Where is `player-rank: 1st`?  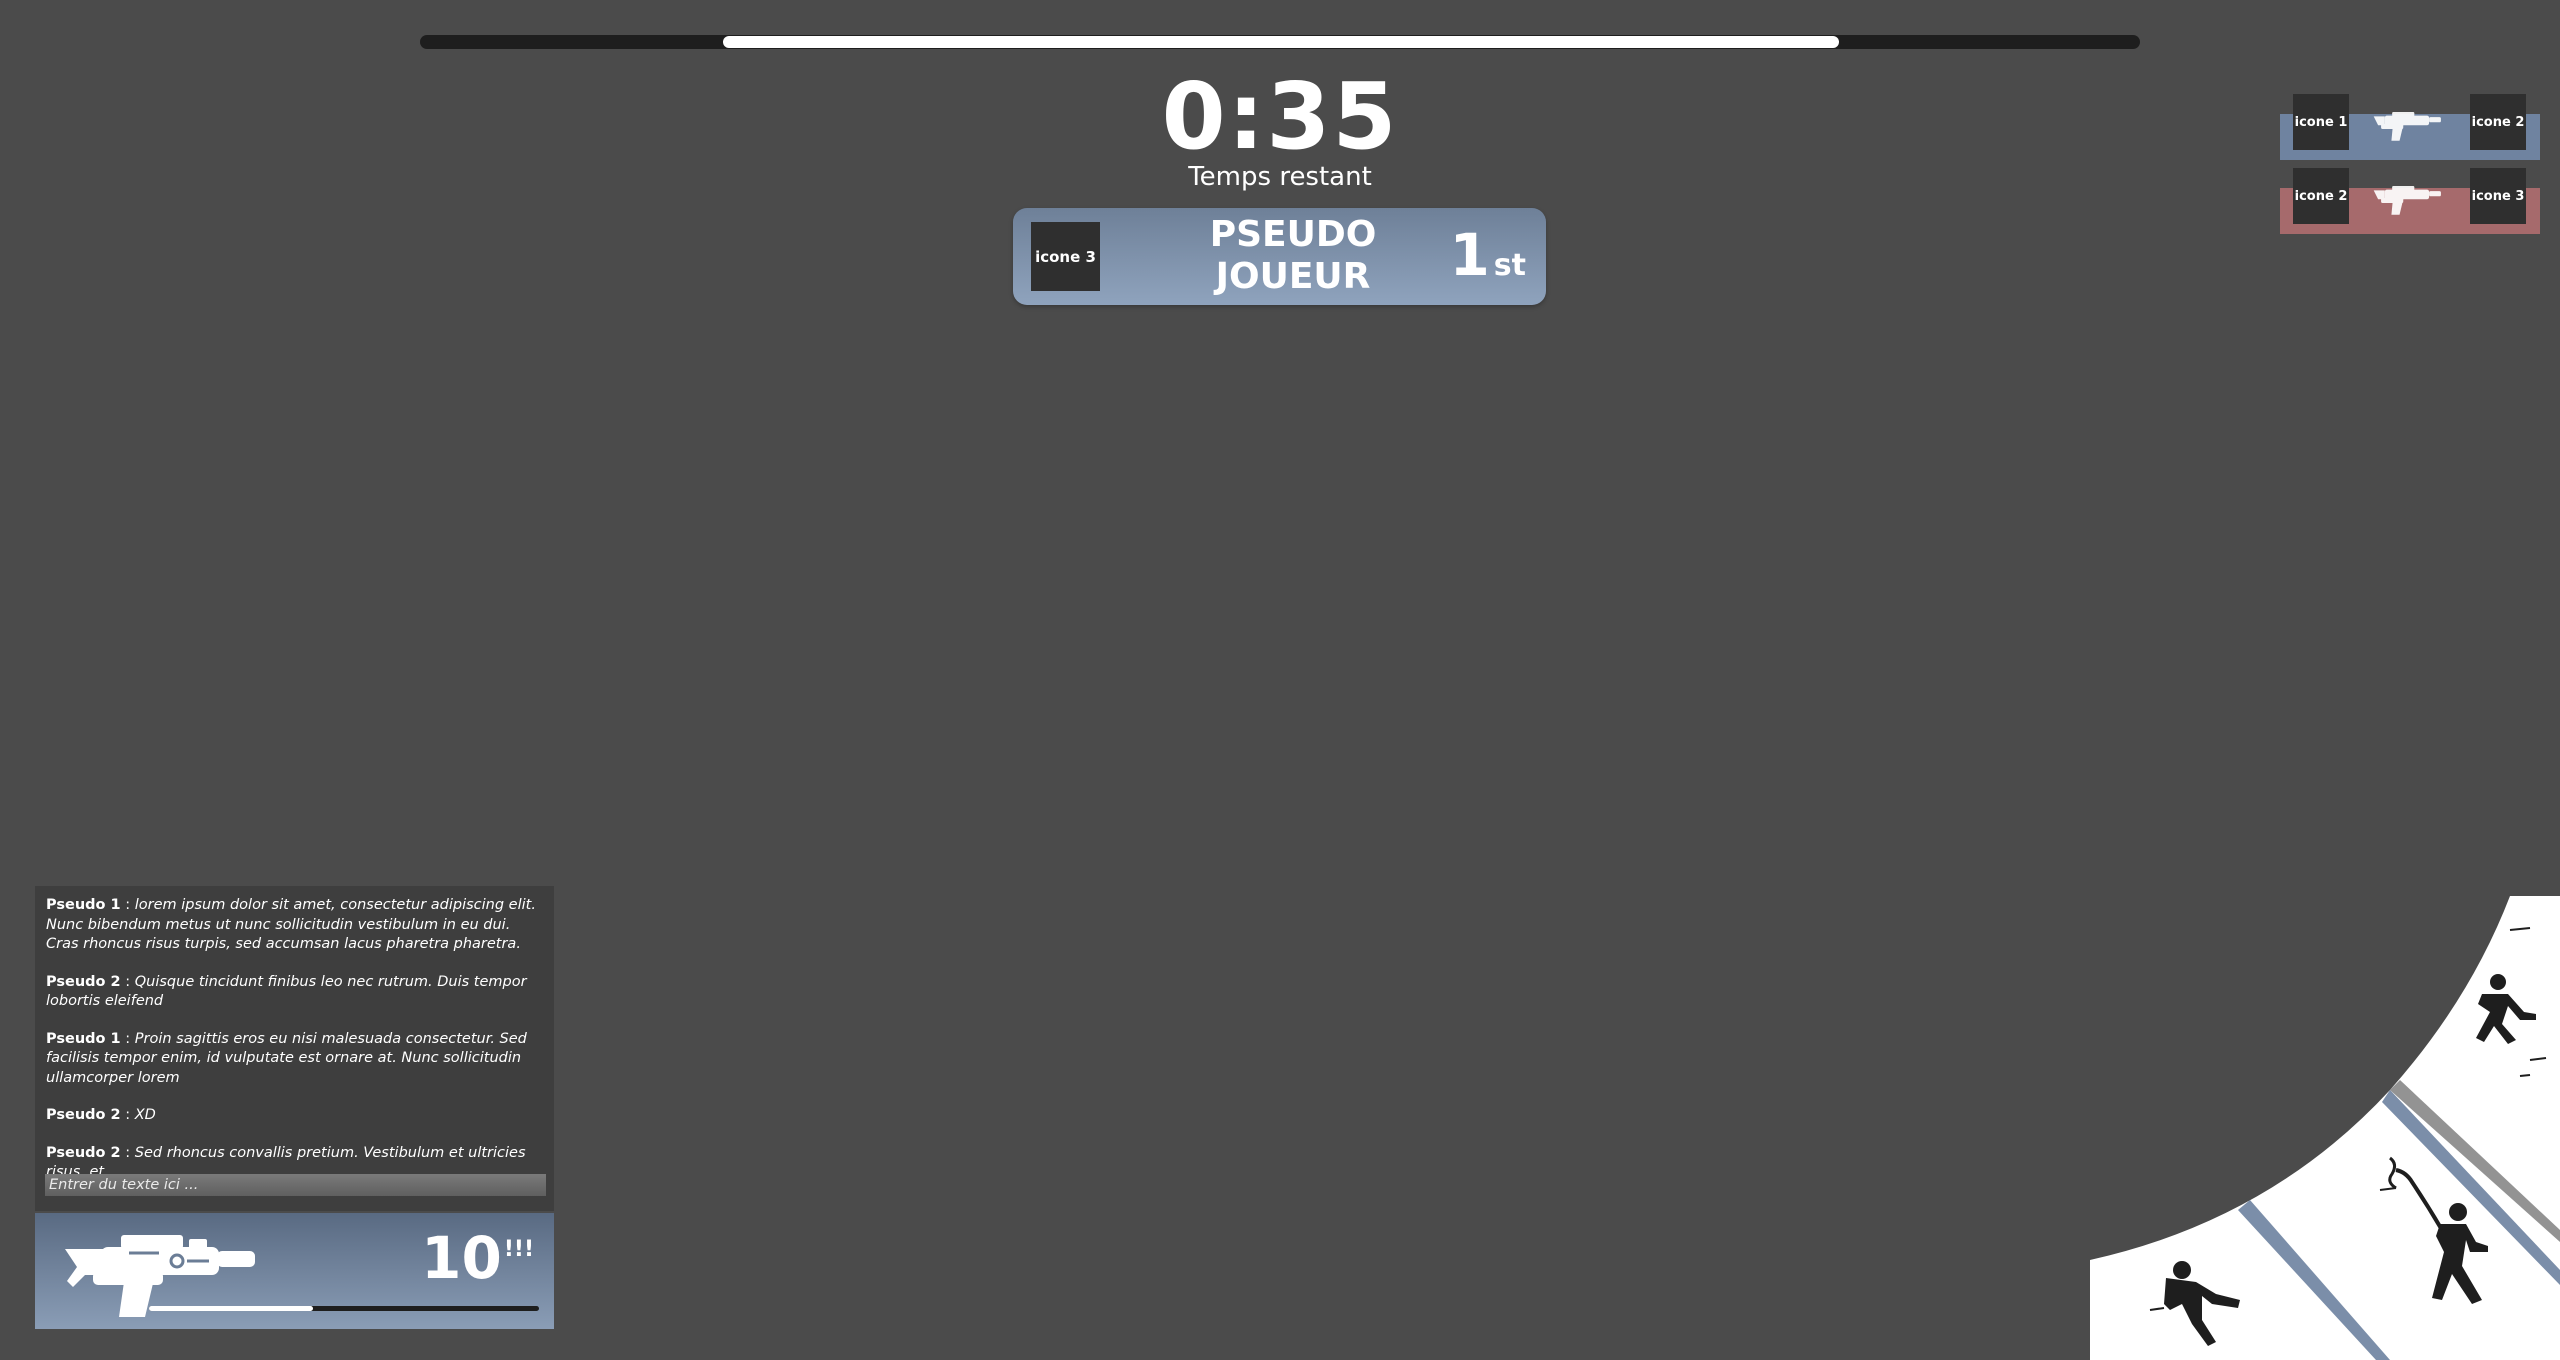 player-rank: 1st is located at coordinates (1487, 255).